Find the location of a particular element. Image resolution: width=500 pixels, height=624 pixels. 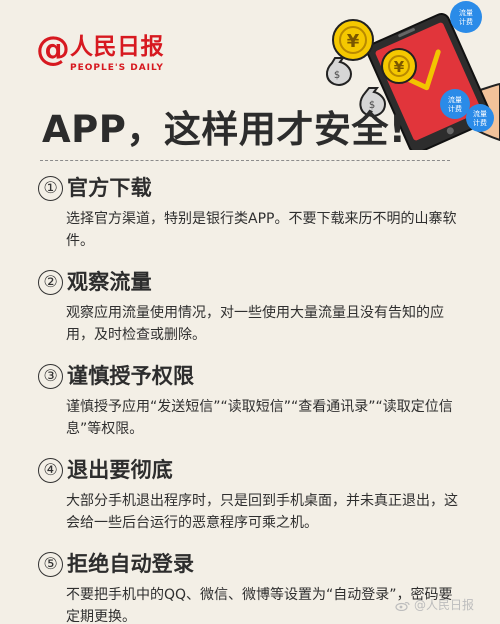

tip-body: 观察应用流量使用情况，对一些使用大量流量且没有告知的应用，及时检查或删除。 is located at coordinates (255, 324).